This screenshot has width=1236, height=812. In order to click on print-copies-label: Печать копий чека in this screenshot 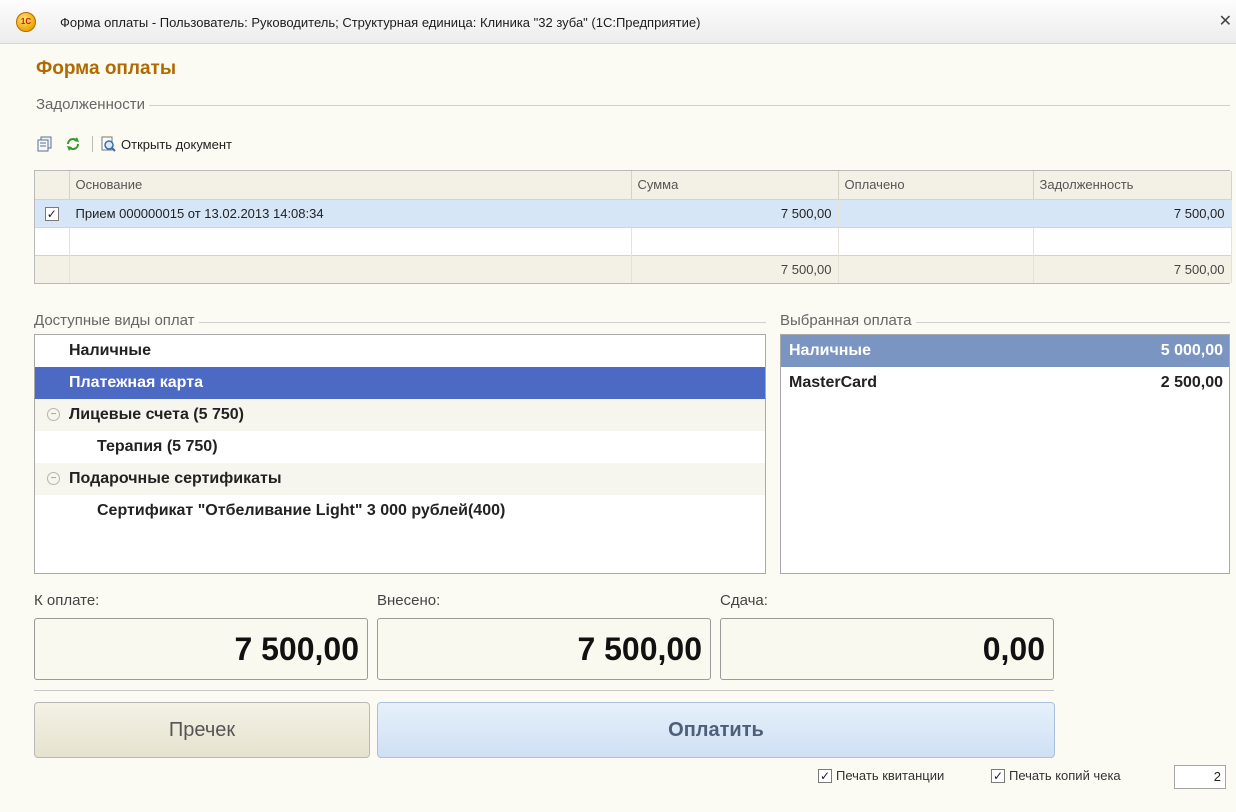, I will do `click(1065, 775)`.